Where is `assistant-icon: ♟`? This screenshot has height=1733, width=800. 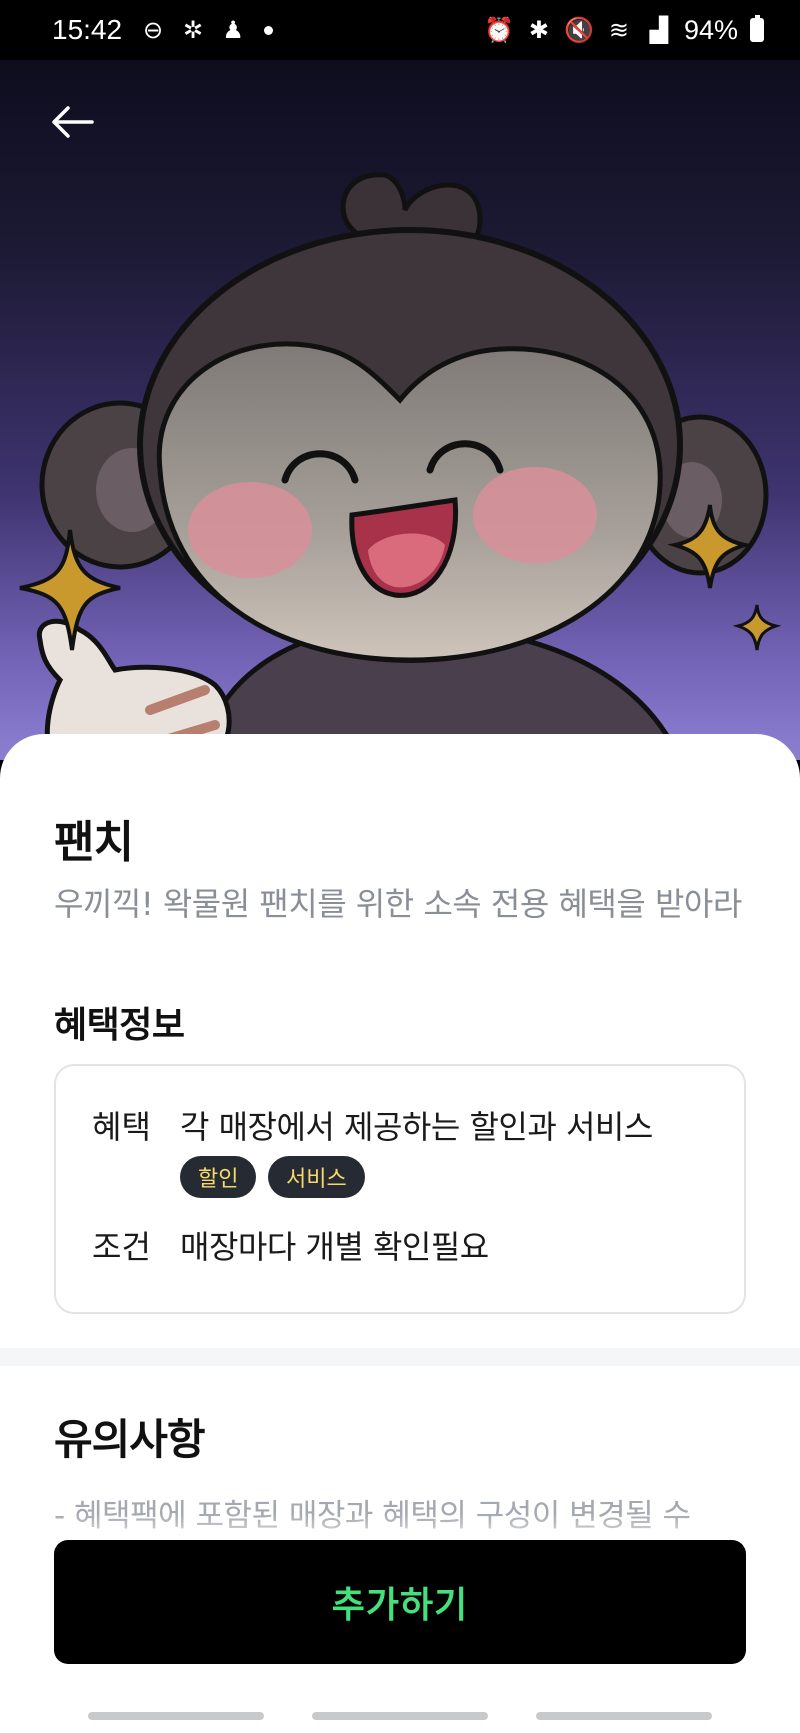
assistant-icon: ♟ is located at coordinates (233, 30).